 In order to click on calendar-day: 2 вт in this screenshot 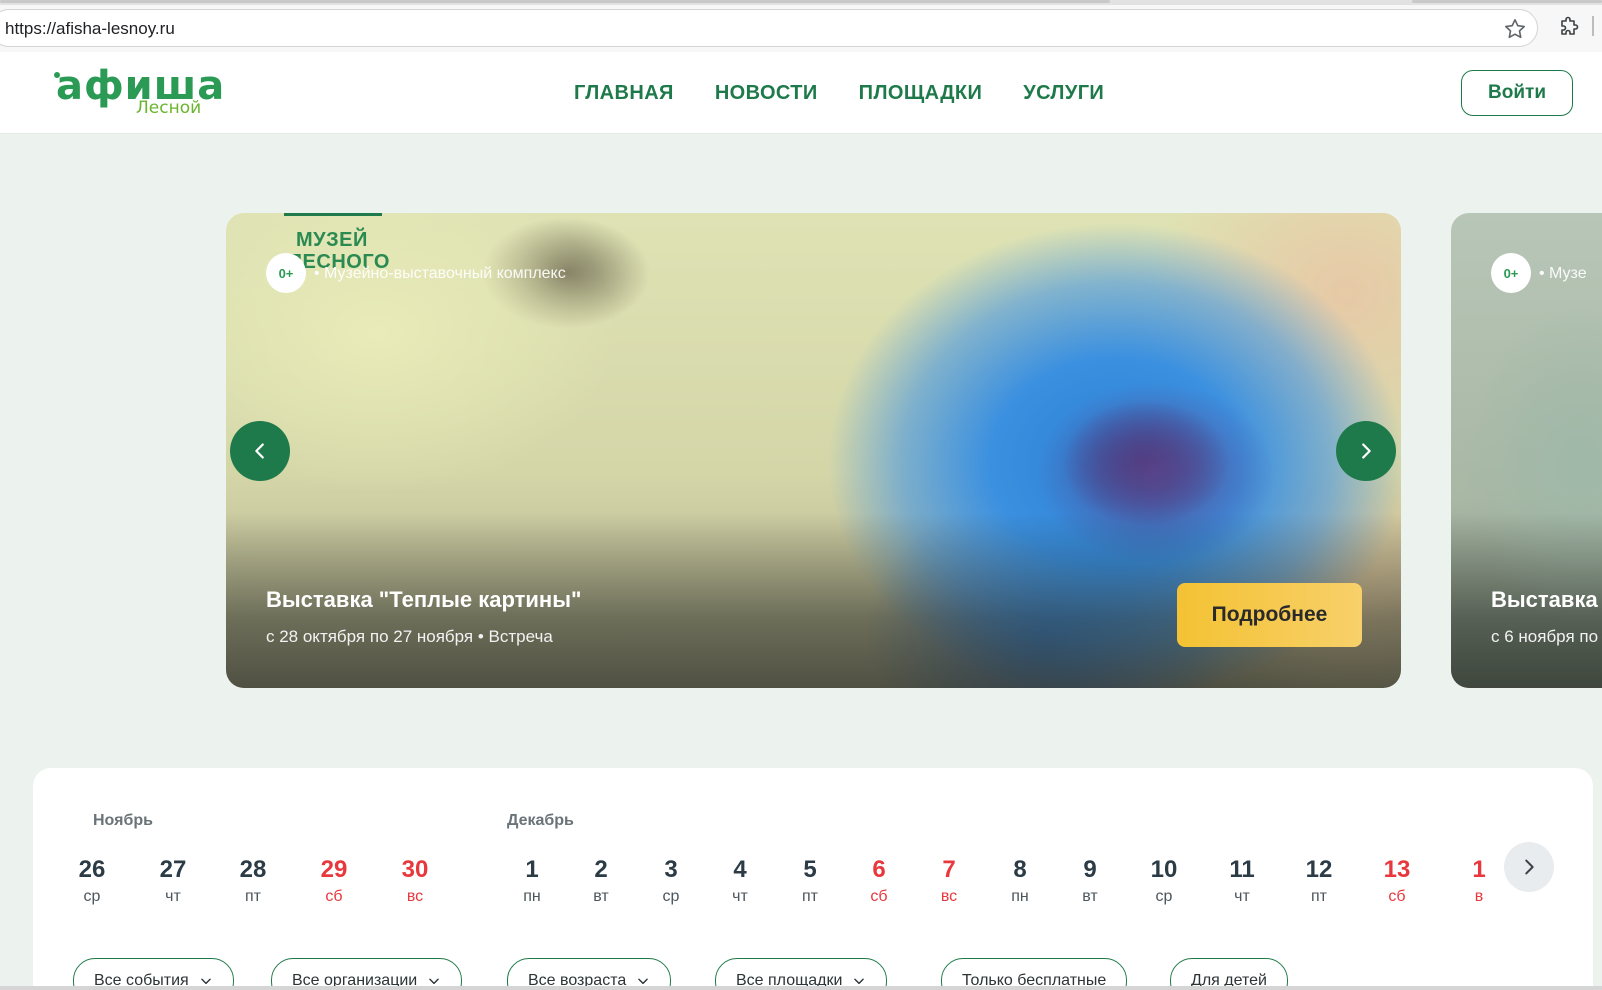, I will do `click(601, 881)`.